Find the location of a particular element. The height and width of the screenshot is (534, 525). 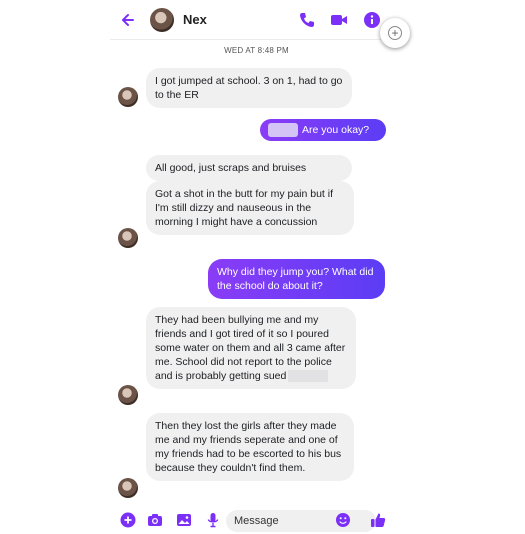

mic-icon is located at coordinates (213, 520).